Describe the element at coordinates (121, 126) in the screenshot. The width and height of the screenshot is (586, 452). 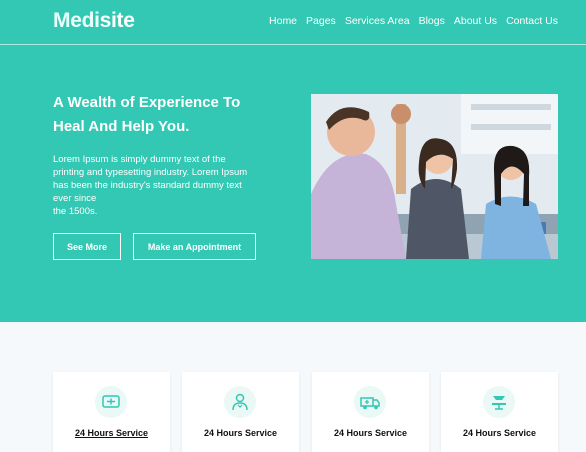
I see `headline-line-2: Heal And Help You.` at that location.